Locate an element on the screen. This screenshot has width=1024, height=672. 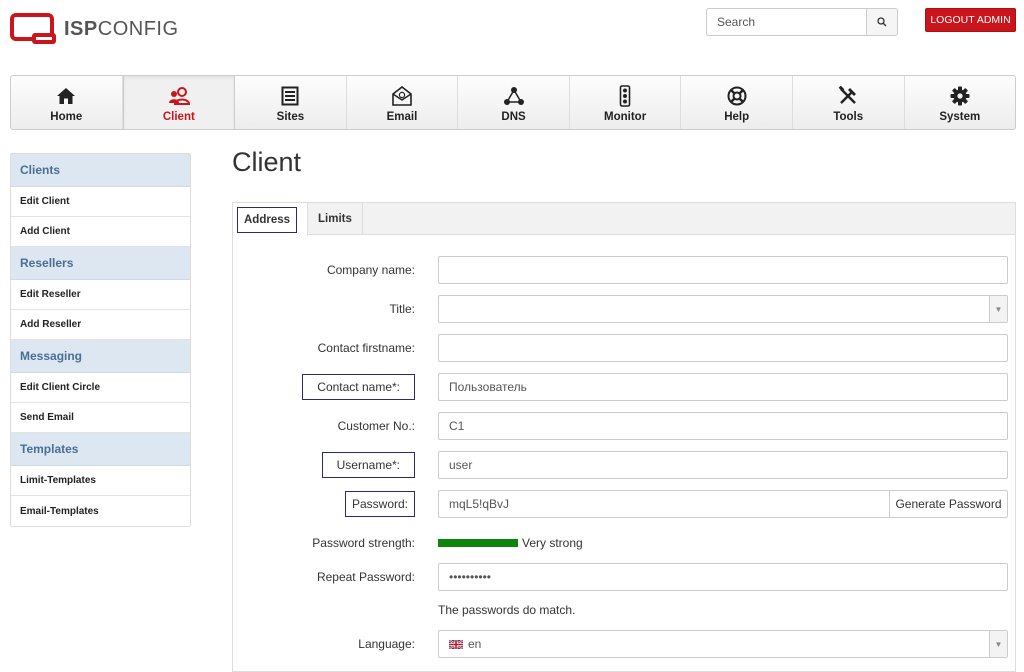
row-repeat-password: Repeat Password: •••••••••• is located at coordinates (625, 577).